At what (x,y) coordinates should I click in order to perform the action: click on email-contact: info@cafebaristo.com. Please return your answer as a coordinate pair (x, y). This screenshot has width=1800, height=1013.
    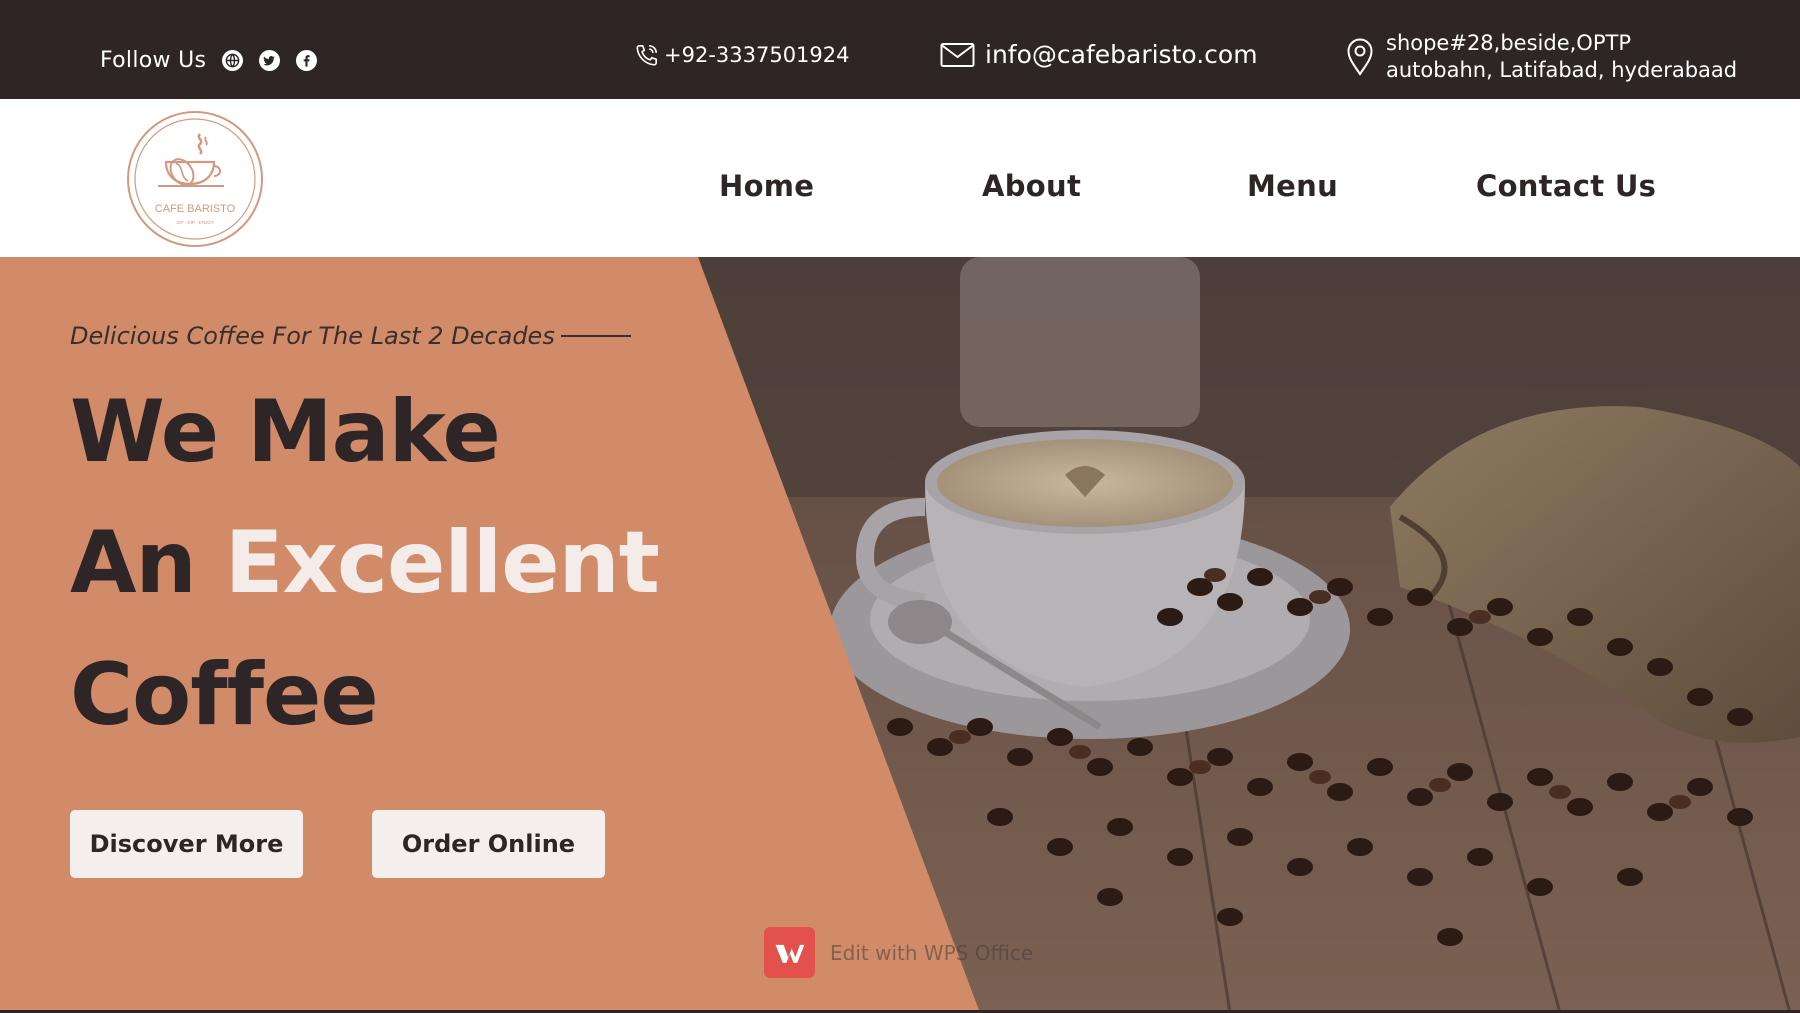
    Looking at the image, I should click on (1099, 54).